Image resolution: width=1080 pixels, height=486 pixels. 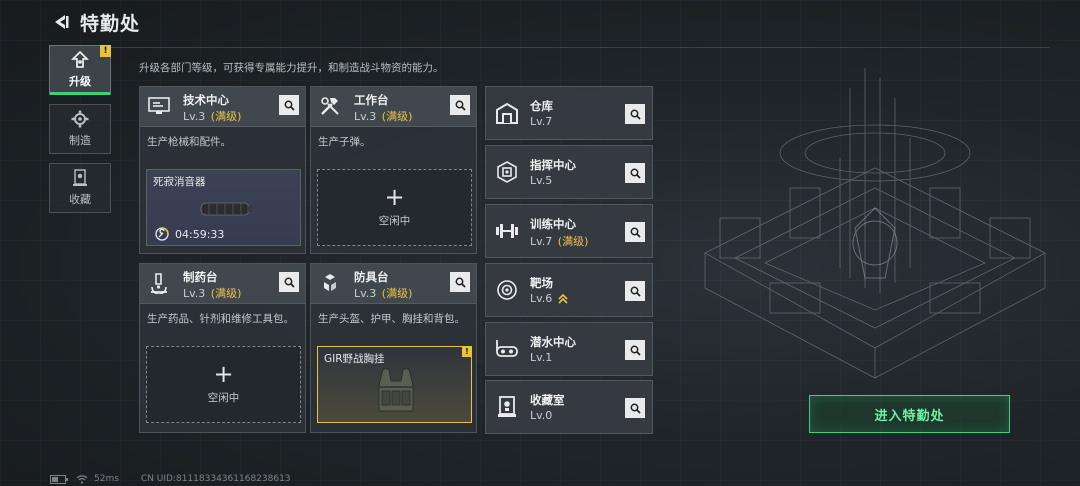 What do you see at coordinates (110, 23) in the screenshot?
I see `page-title: 特勤处` at bounding box center [110, 23].